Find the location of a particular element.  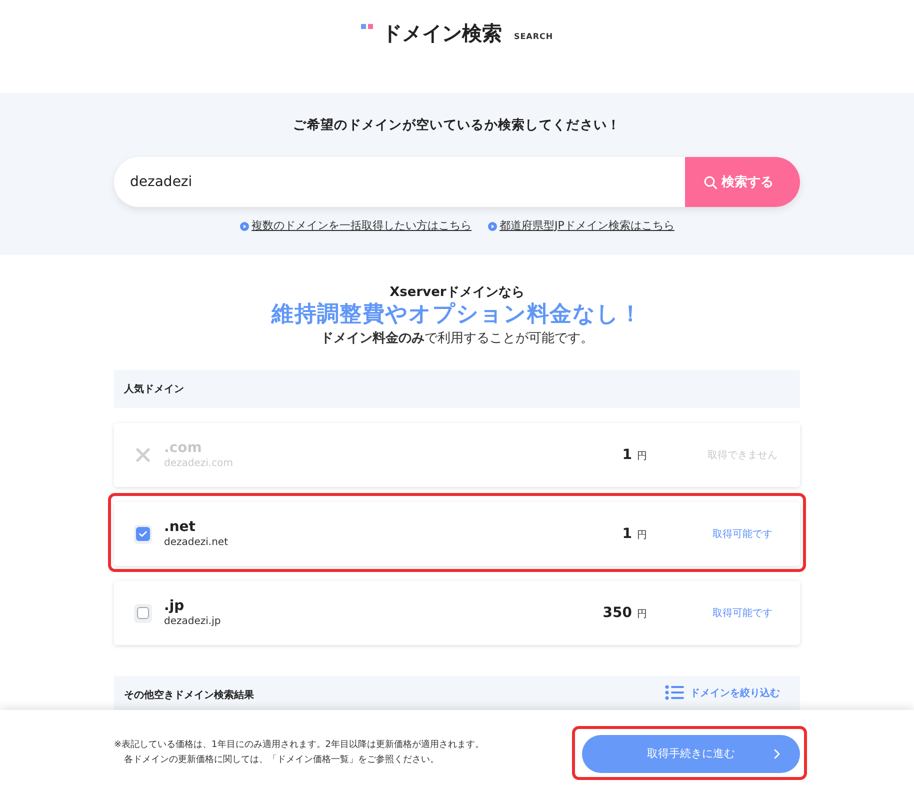

tick-icon is located at coordinates (143, 534).